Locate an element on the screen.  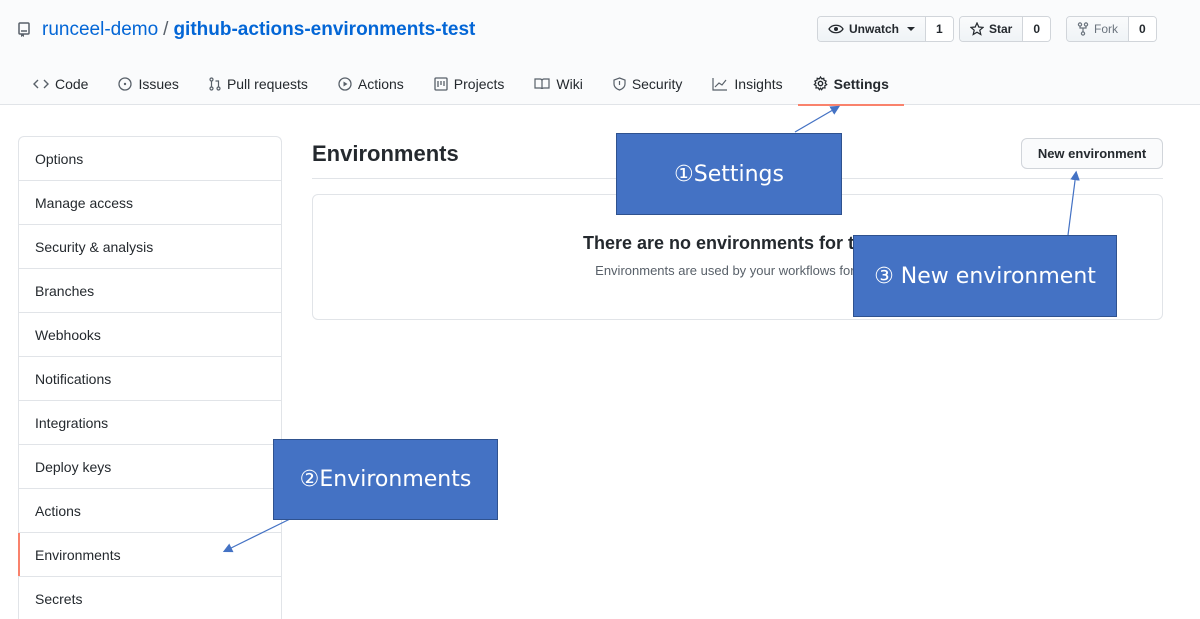
book-icon is located at coordinates (542, 83).